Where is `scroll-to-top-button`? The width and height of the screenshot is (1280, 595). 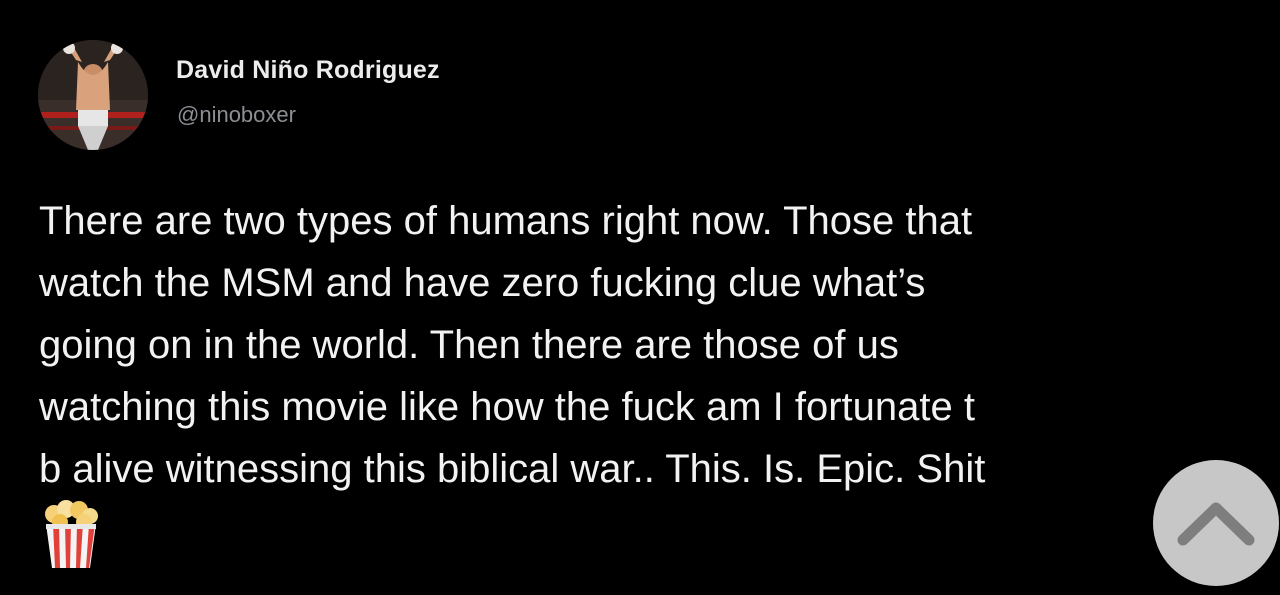
scroll-to-top-button is located at coordinates (1216, 523).